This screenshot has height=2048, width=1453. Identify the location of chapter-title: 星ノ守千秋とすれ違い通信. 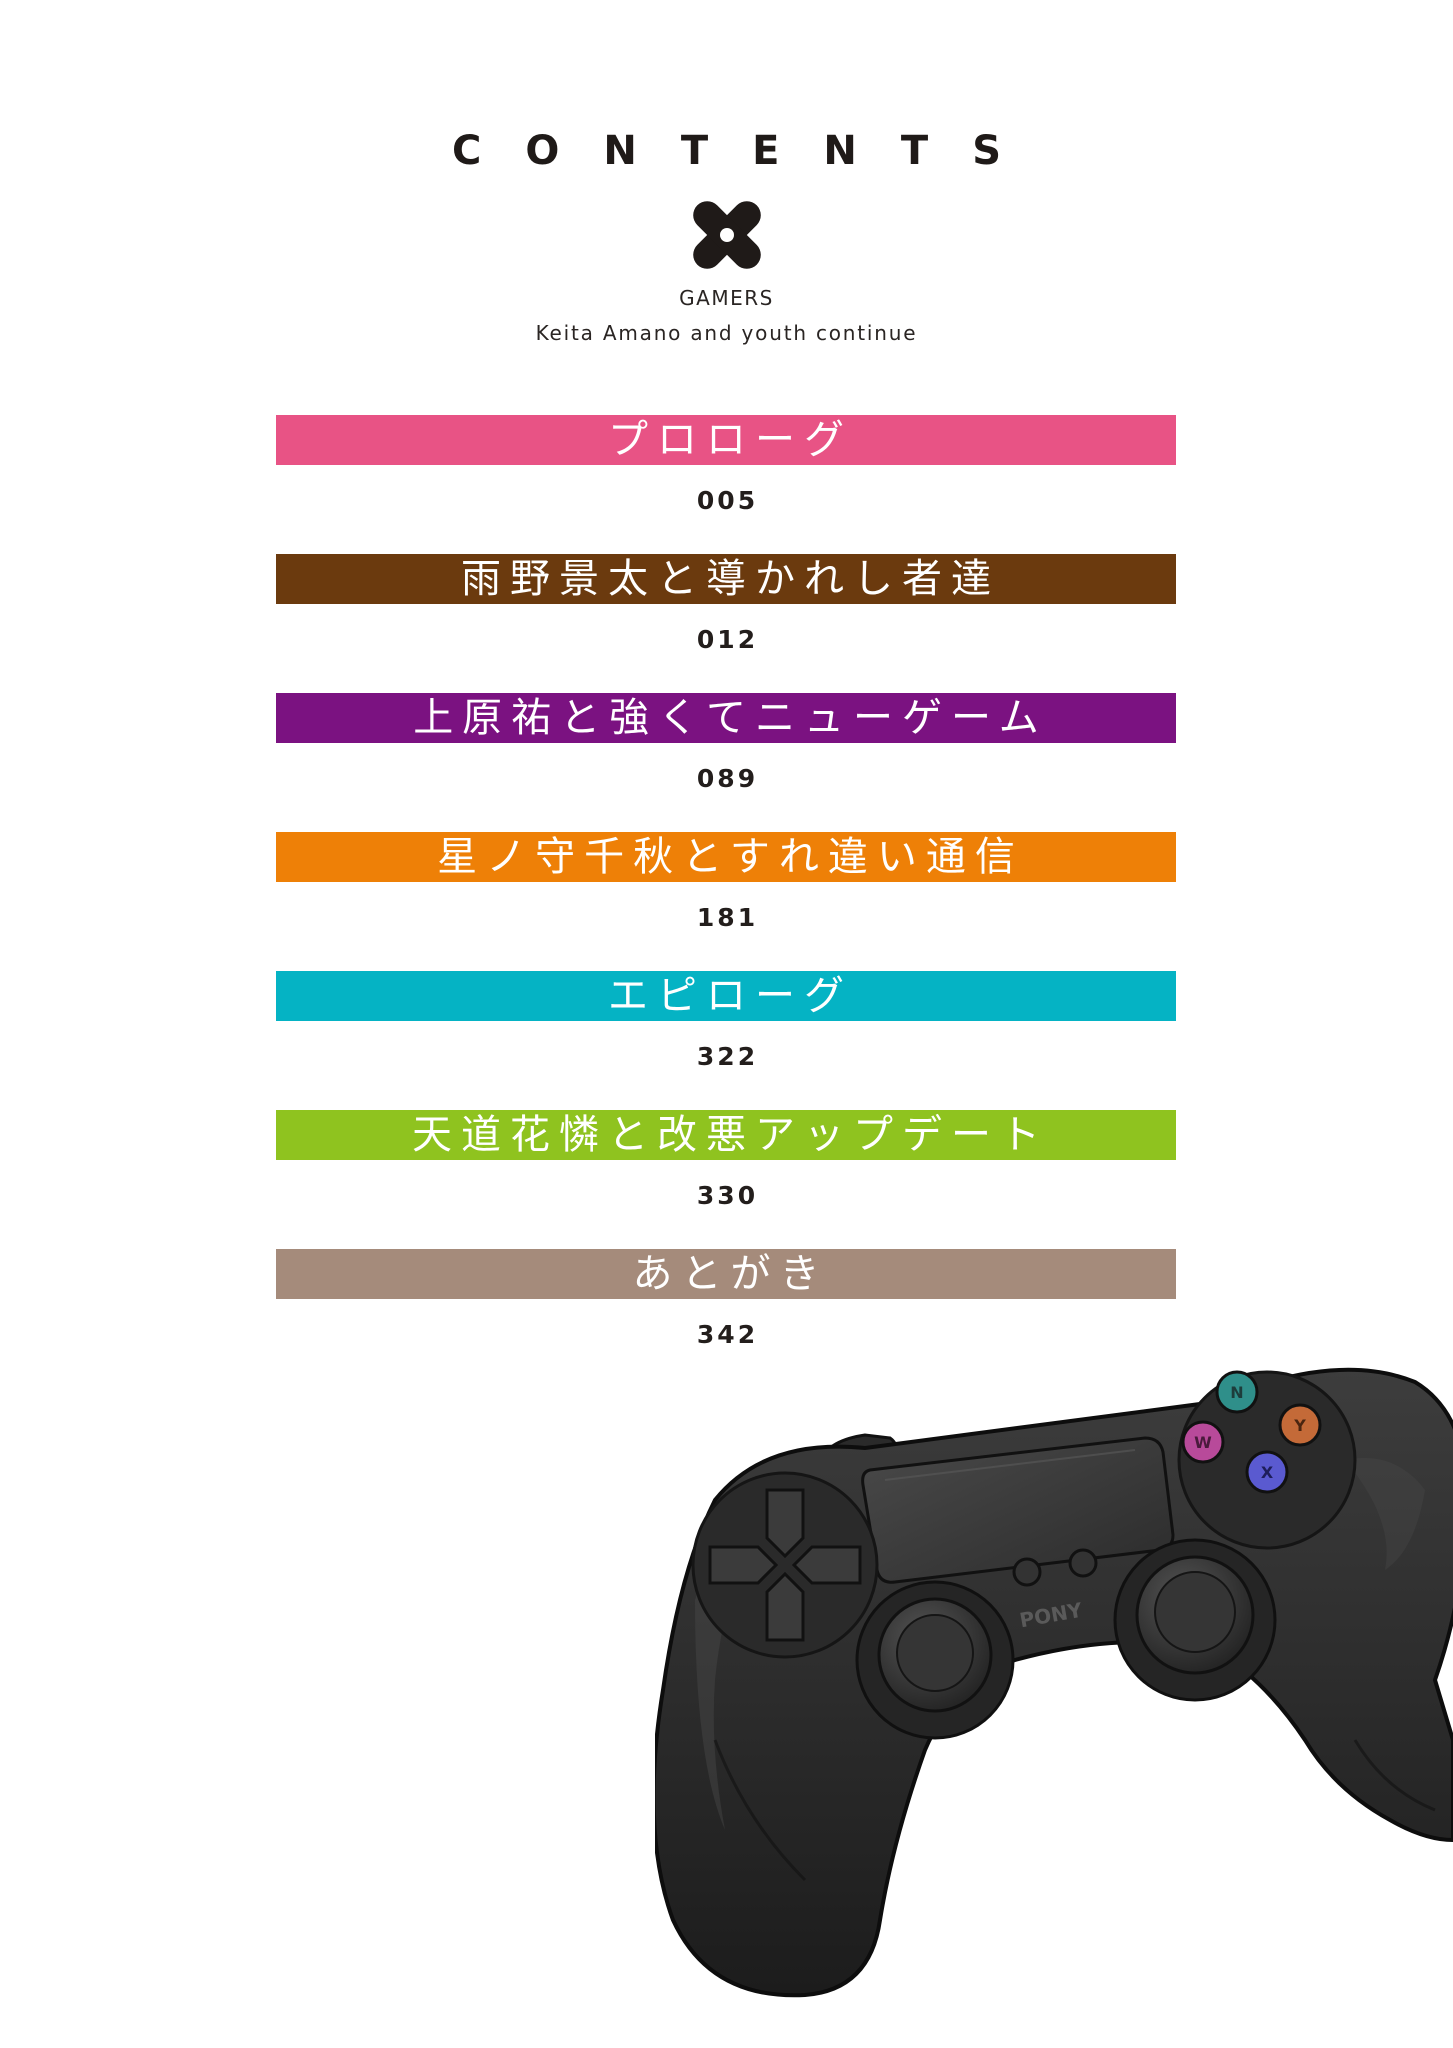
(730, 857).